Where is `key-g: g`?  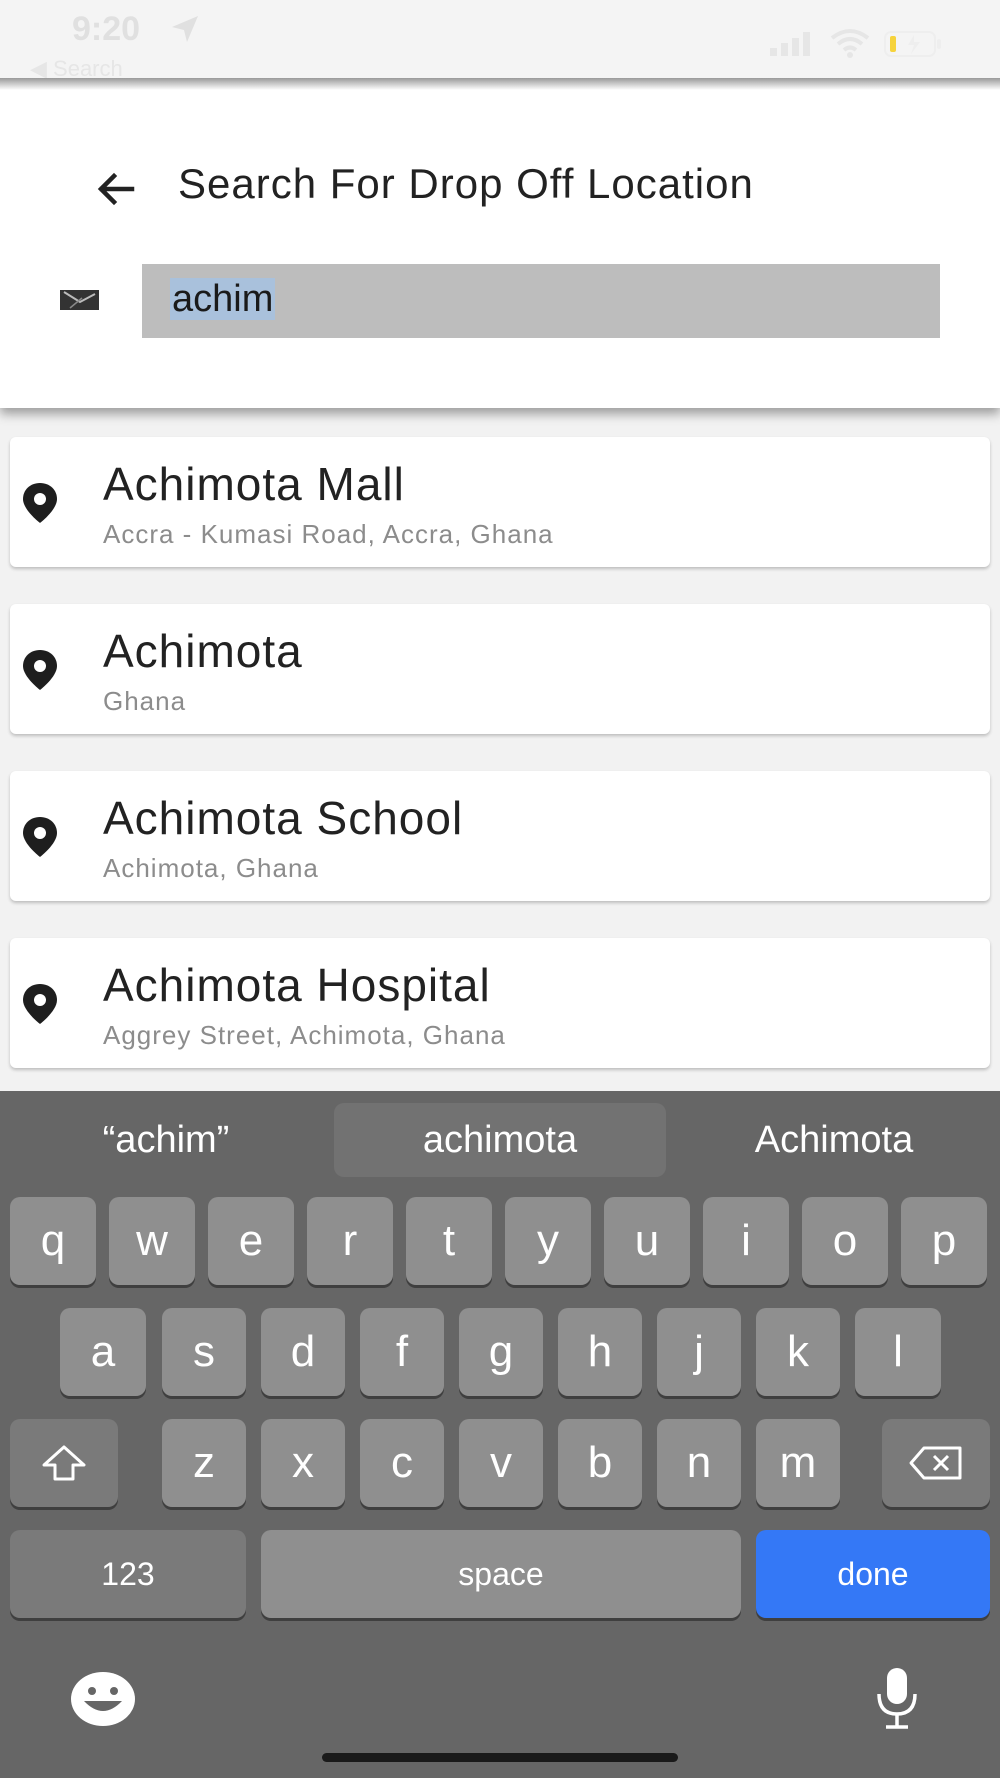 key-g: g is located at coordinates (501, 1352).